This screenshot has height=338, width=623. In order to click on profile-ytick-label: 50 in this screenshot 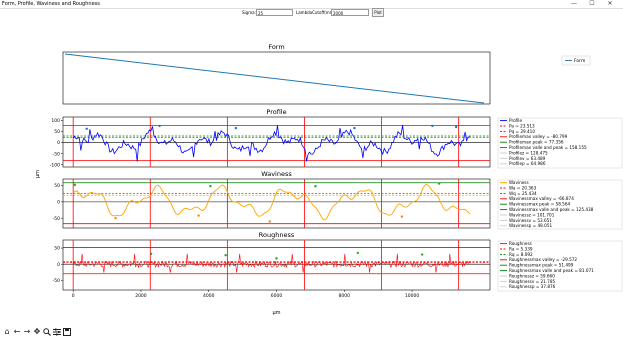, I will do `click(57, 132)`.